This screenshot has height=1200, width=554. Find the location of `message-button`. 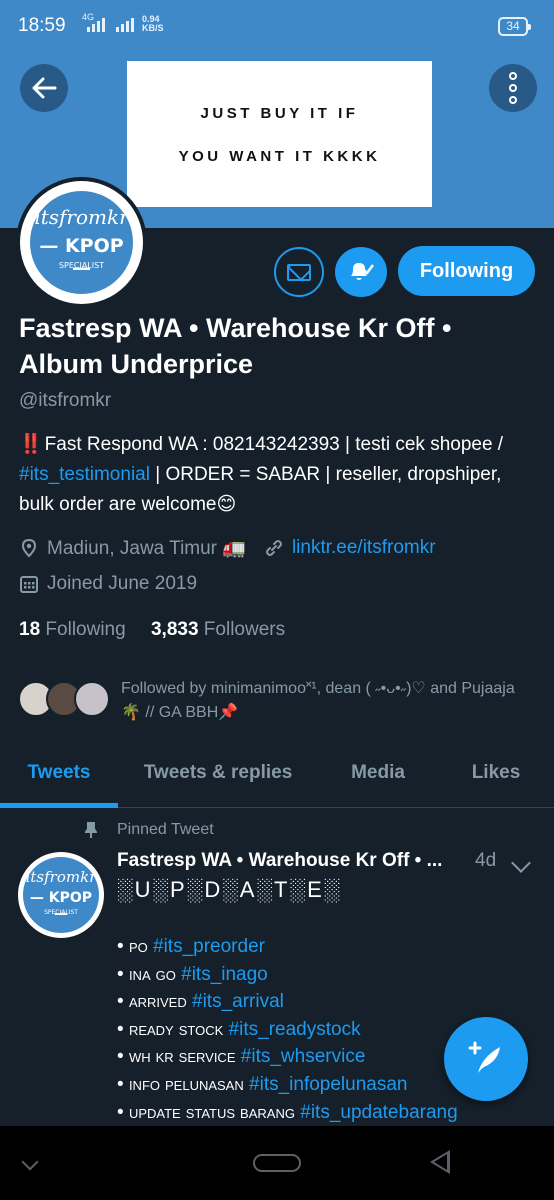

message-button is located at coordinates (299, 272).